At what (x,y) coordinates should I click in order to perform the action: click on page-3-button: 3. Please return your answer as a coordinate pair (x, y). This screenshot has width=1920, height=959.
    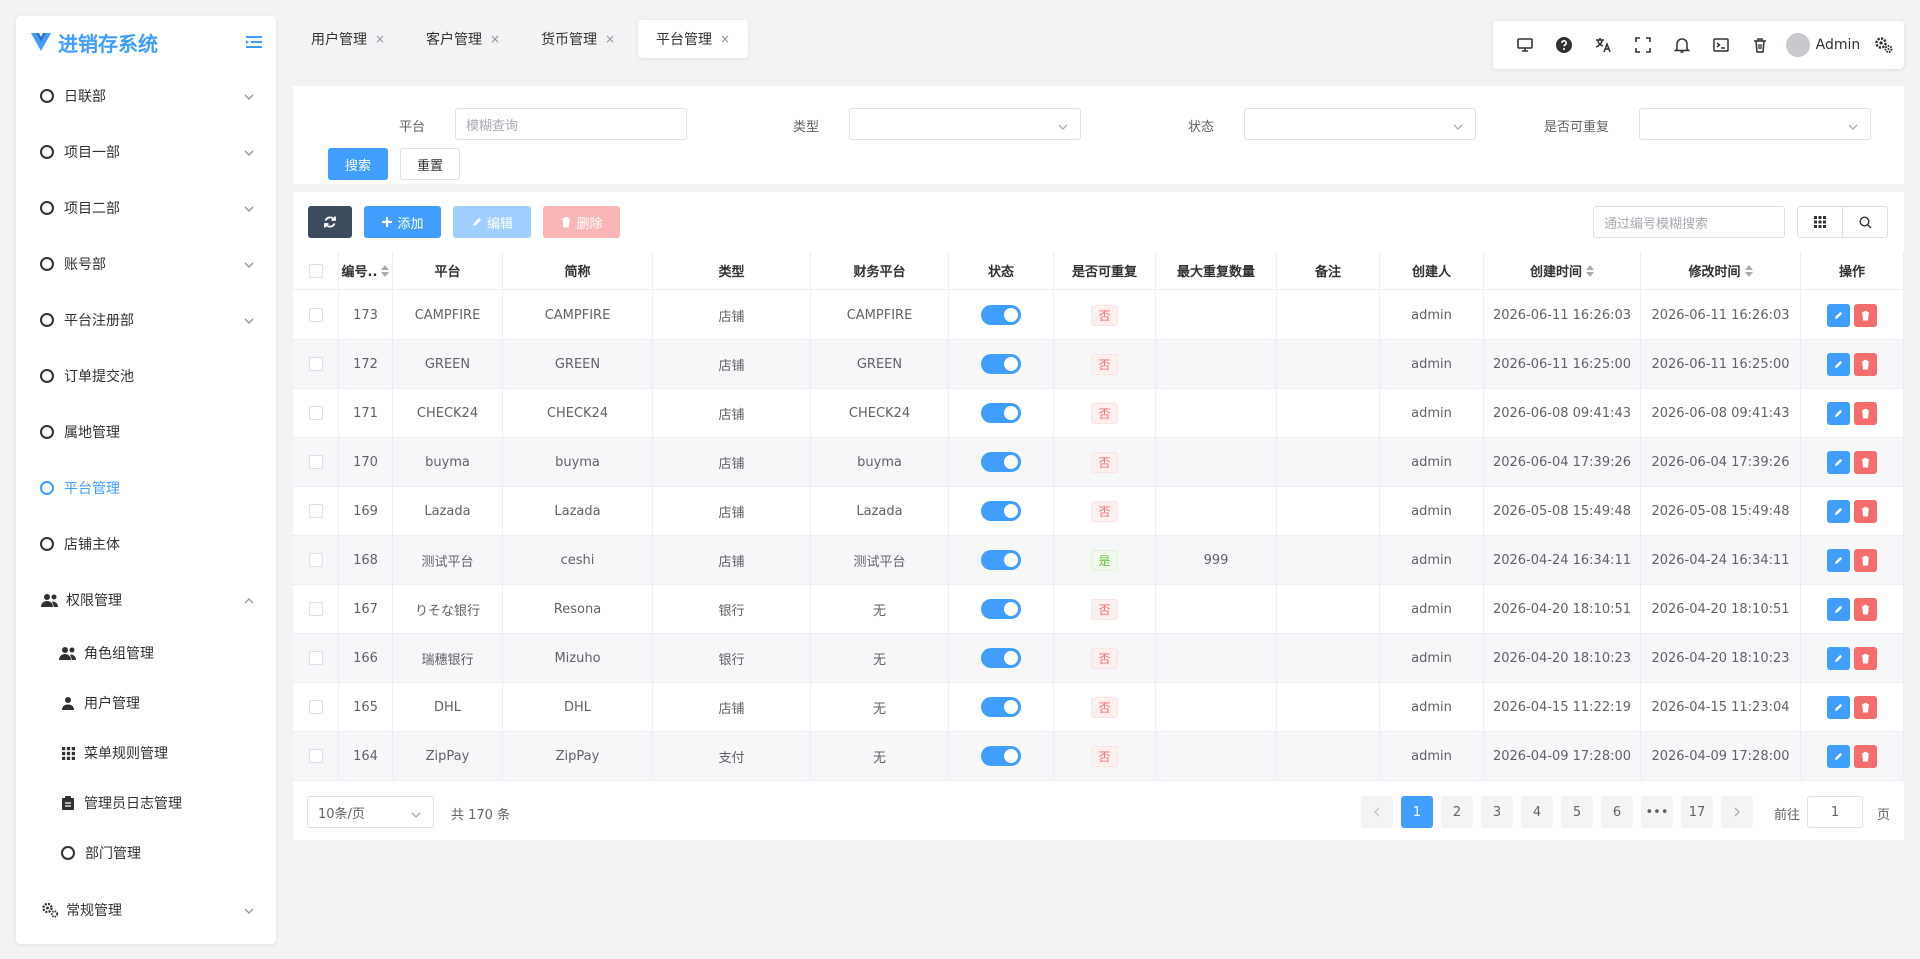
    Looking at the image, I should click on (1497, 812).